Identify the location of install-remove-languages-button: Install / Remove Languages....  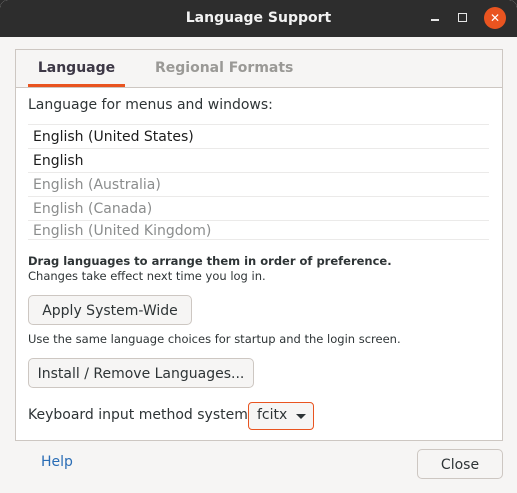
(141, 373).